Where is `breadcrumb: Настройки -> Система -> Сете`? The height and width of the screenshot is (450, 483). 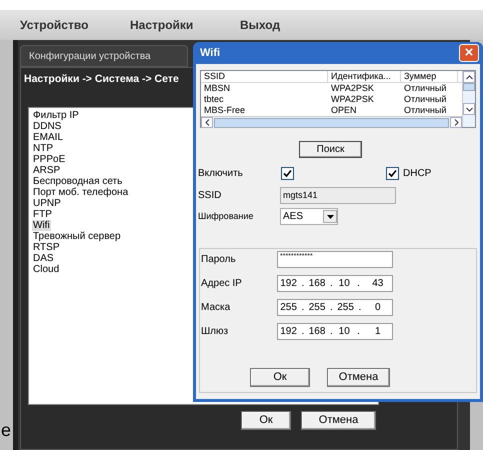 breadcrumb: Настройки -> Система -> Сете is located at coordinates (101, 79).